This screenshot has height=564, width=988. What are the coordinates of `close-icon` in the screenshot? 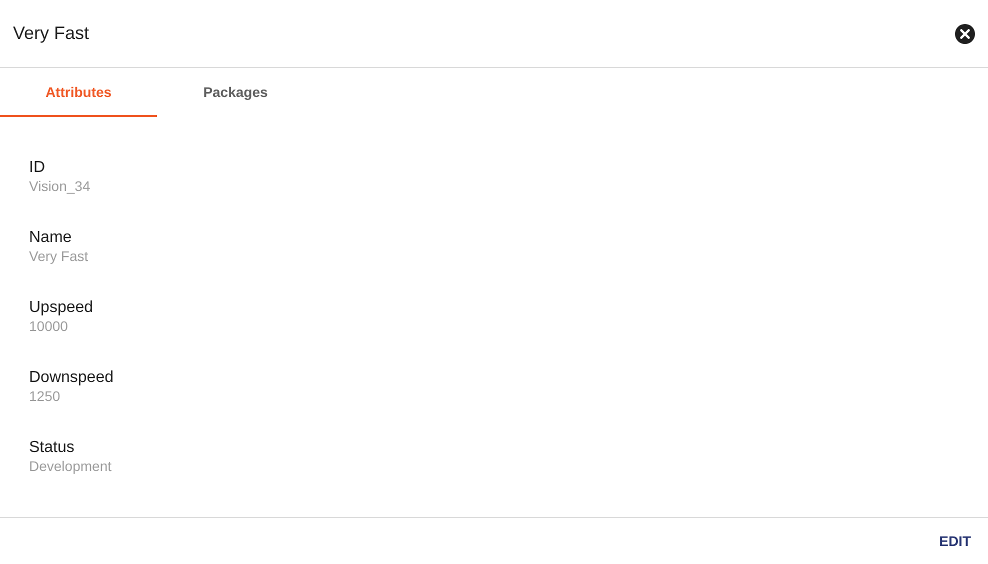 It's located at (965, 34).